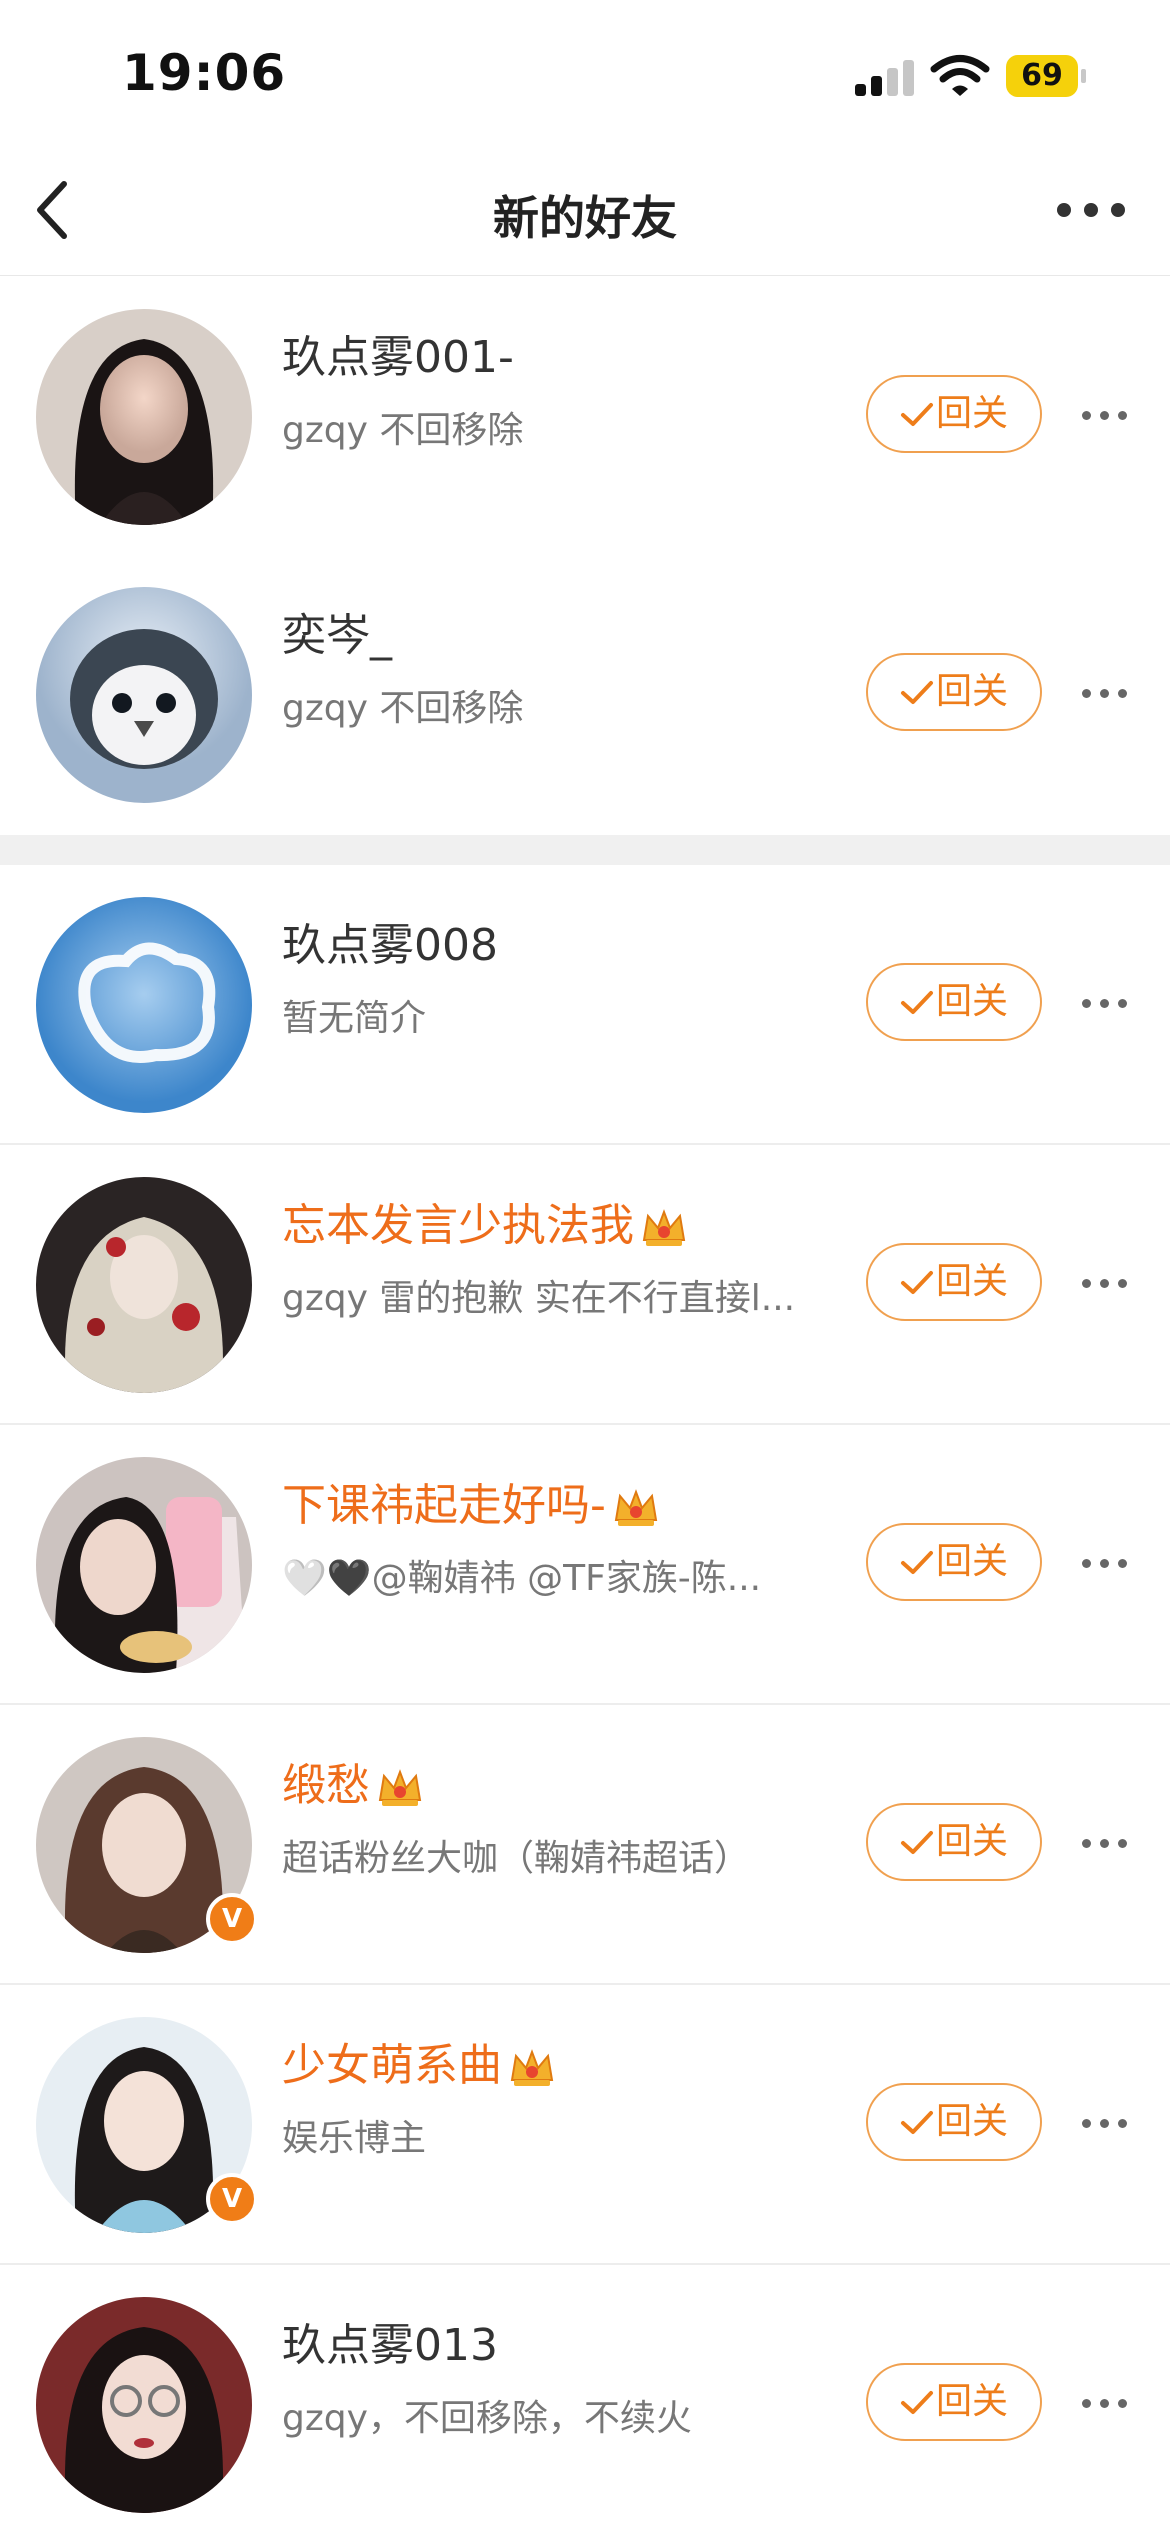  Describe the element at coordinates (585, 850) in the screenshot. I see `section-divider` at that location.